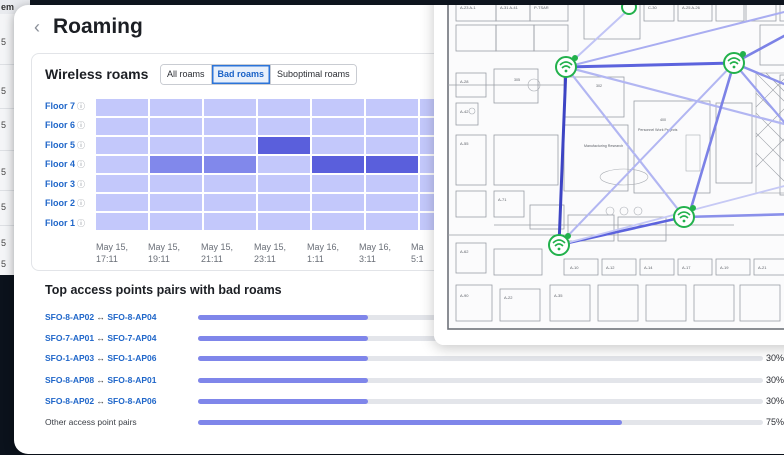  What do you see at coordinates (65, 223) in the screenshot?
I see `floor-label-1: Floor 1 ⓘ` at bounding box center [65, 223].